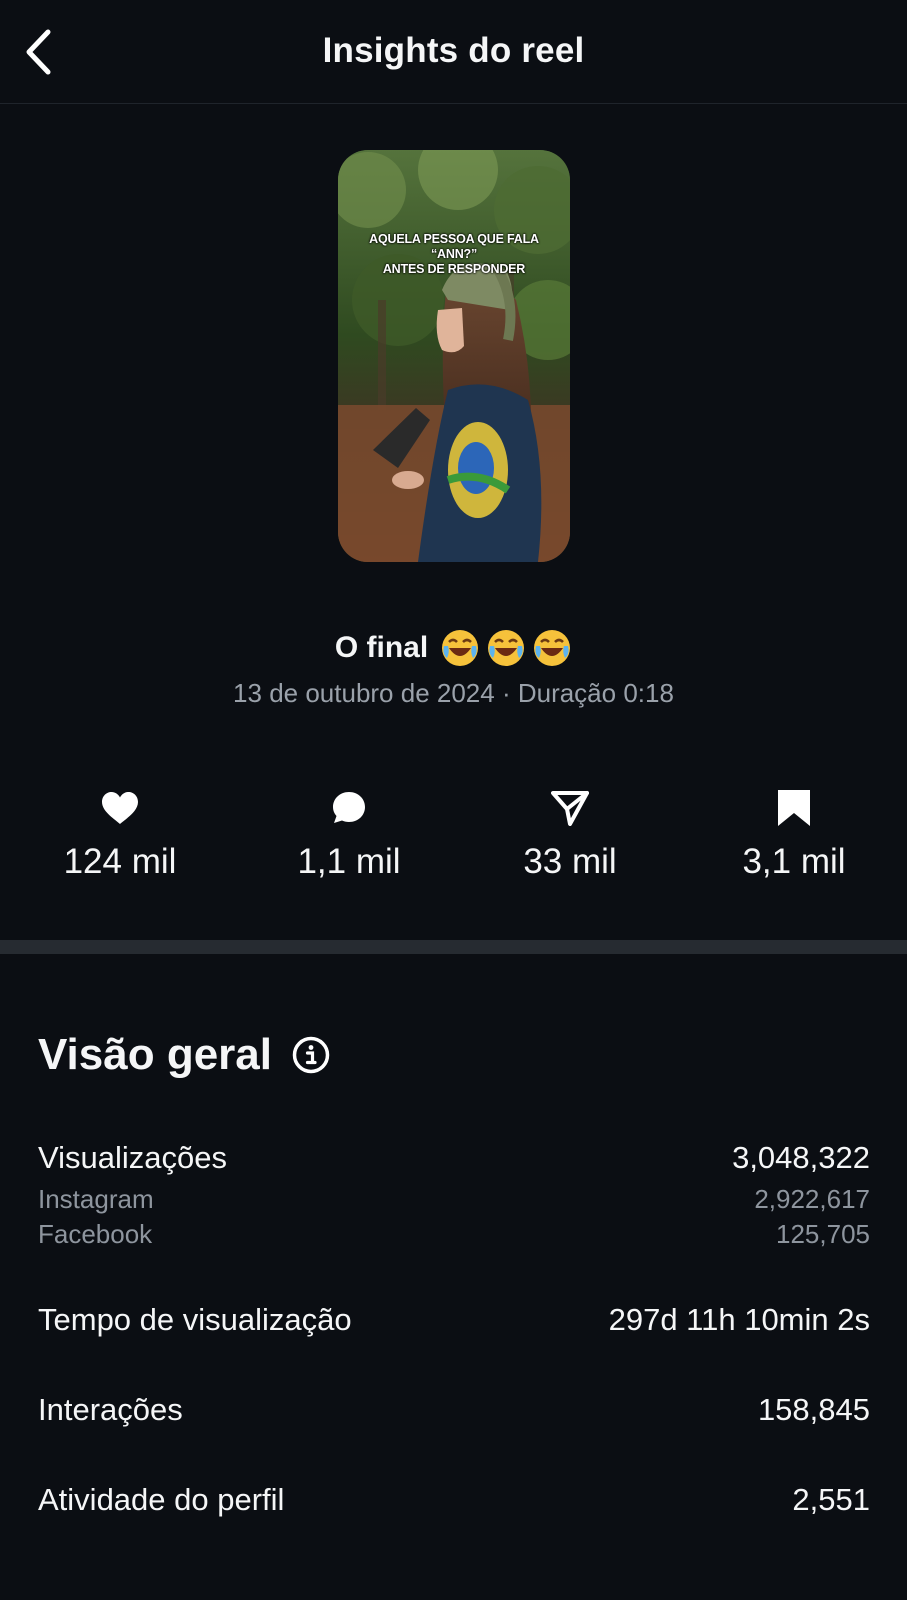 Image resolution: width=907 pixels, height=1600 pixels. What do you see at coordinates (801, 1157) in the screenshot?
I see `views-value: 3,048,322` at bounding box center [801, 1157].